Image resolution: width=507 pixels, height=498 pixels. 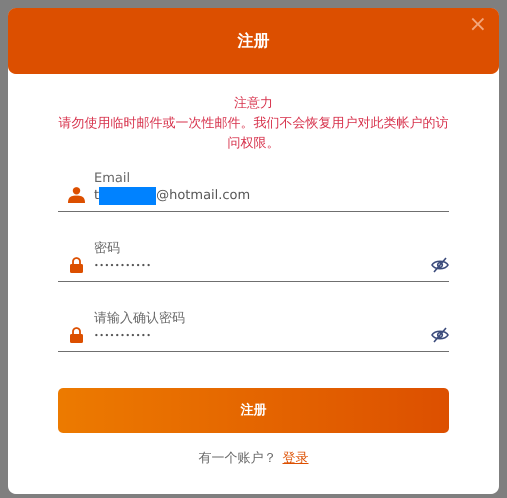 What do you see at coordinates (295, 458) in the screenshot?
I see `login-link: 登录` at bounding box center [295, 458].